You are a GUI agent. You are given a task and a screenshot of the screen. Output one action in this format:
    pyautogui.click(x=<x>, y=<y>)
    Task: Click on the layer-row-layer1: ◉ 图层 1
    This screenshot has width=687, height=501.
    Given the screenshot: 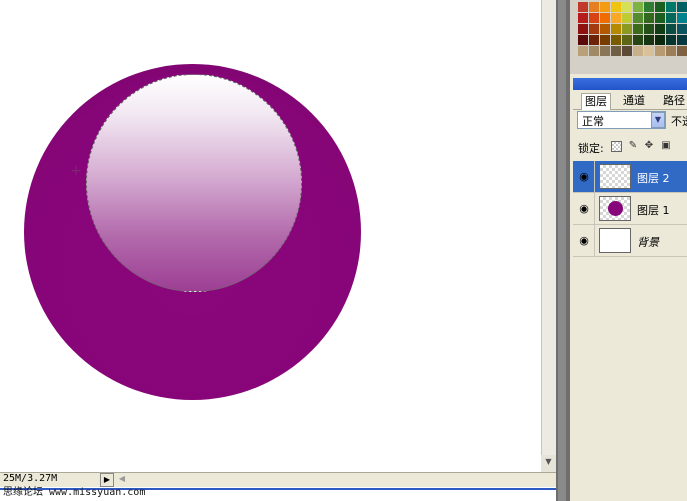 What is the action you would take?
    pyautogui.click(x=630, y=209)
    